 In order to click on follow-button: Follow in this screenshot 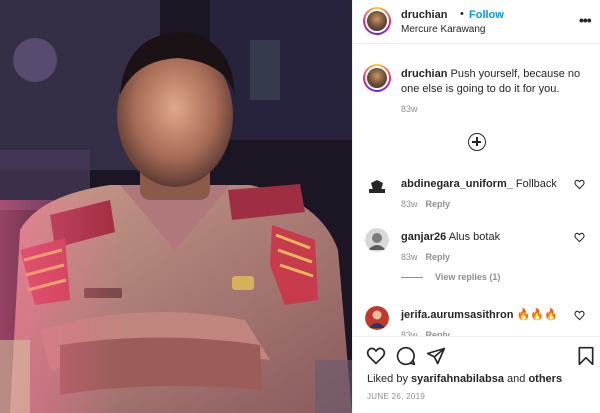, I will do `click(486, 15)`.